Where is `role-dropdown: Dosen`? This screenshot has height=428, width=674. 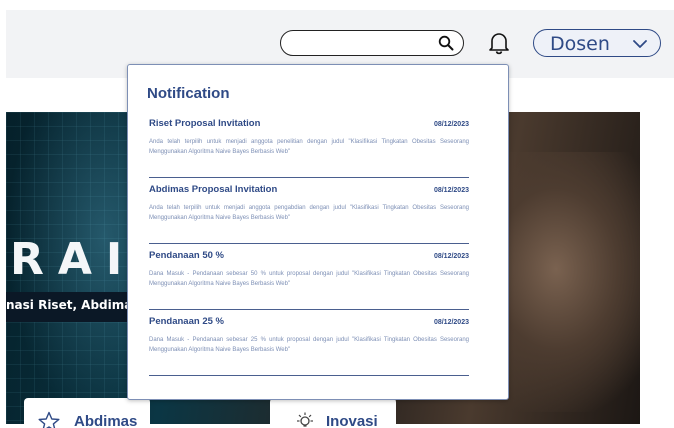 role-dropdown: Dosen is located at coordinates (597, 43).